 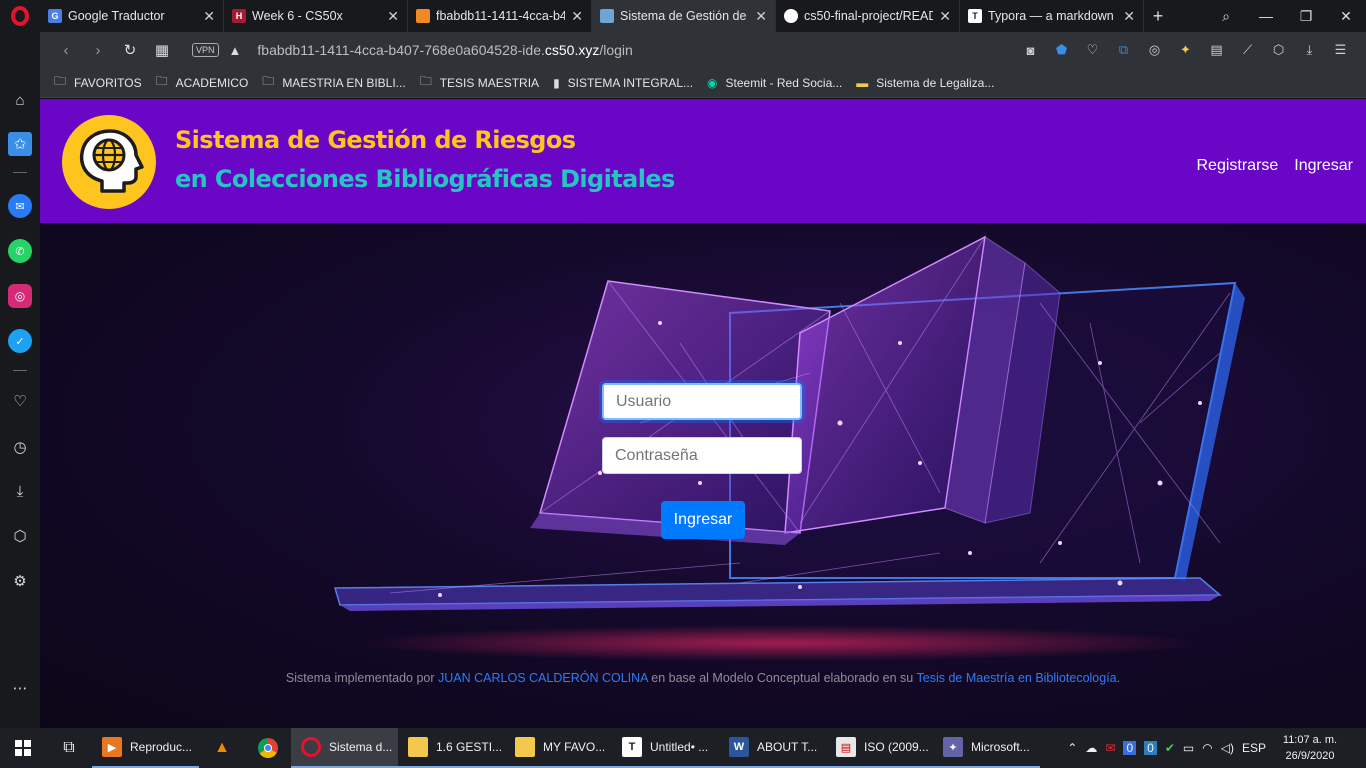 What do you see at coordinates (1340, 50) in the screenshot?
I see `menu-icon: ☰` at bounding box center [1340, 50].